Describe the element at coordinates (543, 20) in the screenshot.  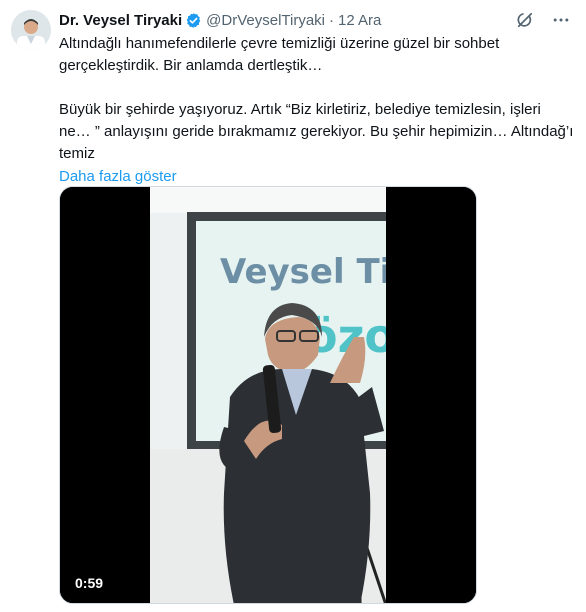
I see `header-actions` at that location.